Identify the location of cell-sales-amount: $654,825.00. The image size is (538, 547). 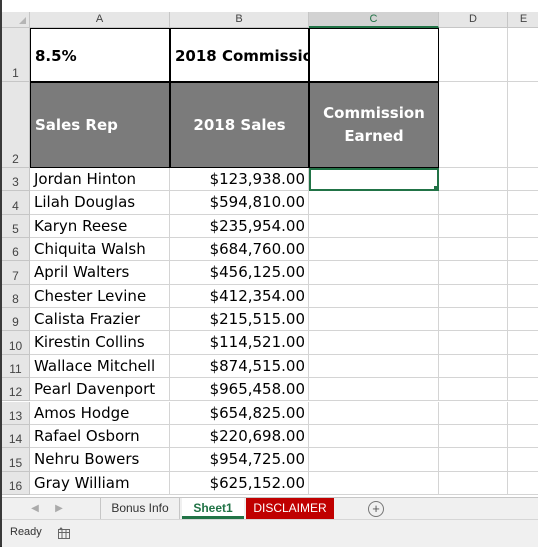
(239, 413).